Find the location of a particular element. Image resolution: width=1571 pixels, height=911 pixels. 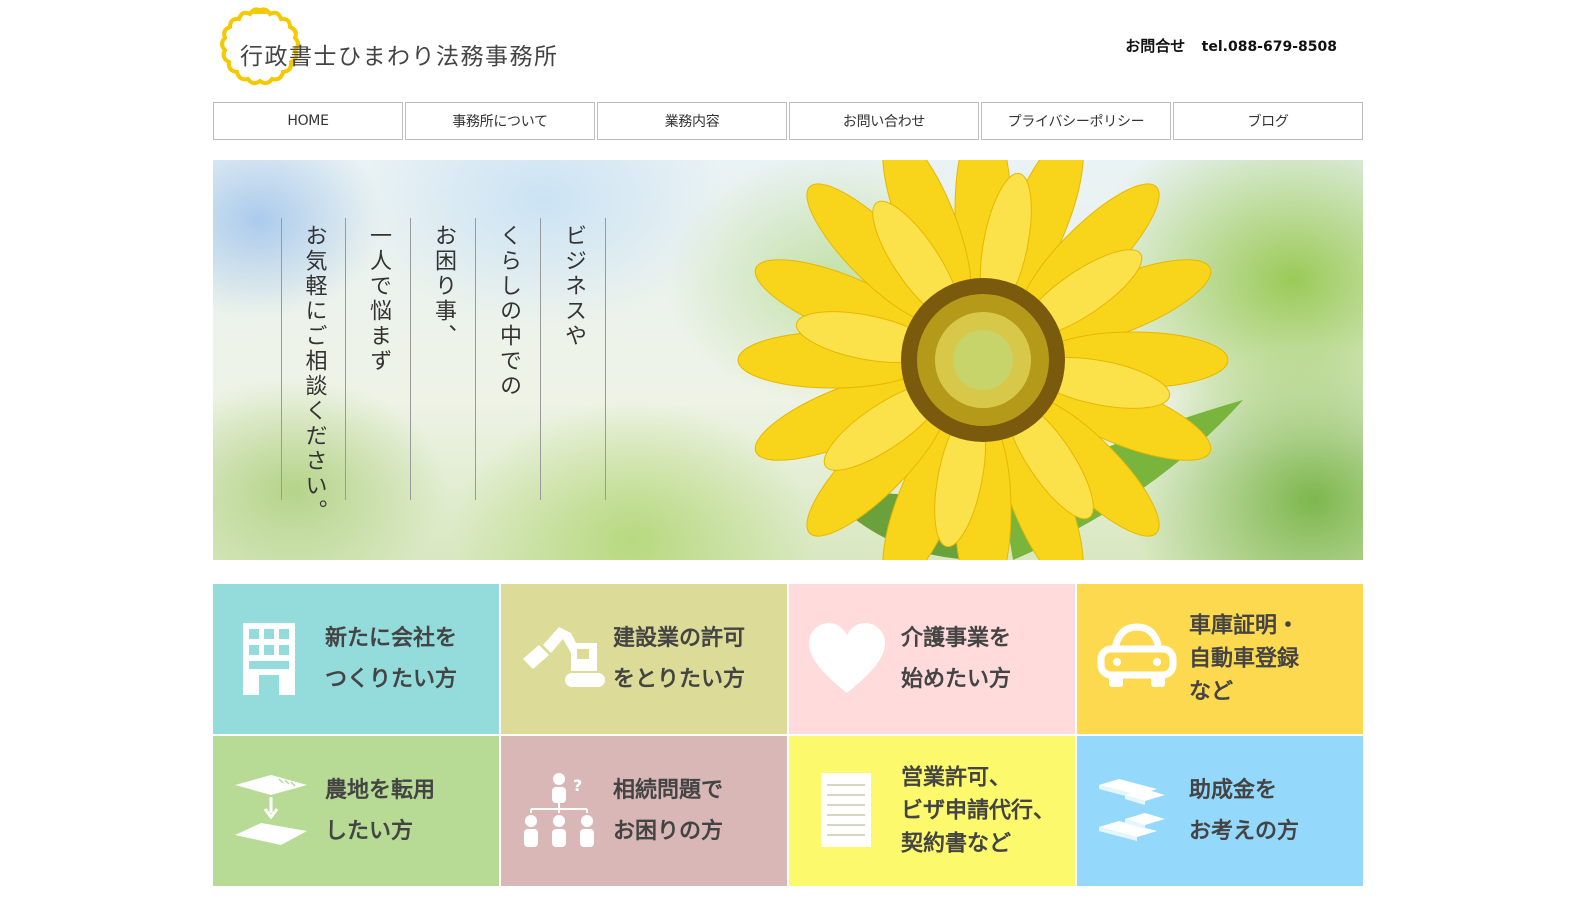

tile-text: 相続問題で お困りの方 is located at coordinates (668, 811).